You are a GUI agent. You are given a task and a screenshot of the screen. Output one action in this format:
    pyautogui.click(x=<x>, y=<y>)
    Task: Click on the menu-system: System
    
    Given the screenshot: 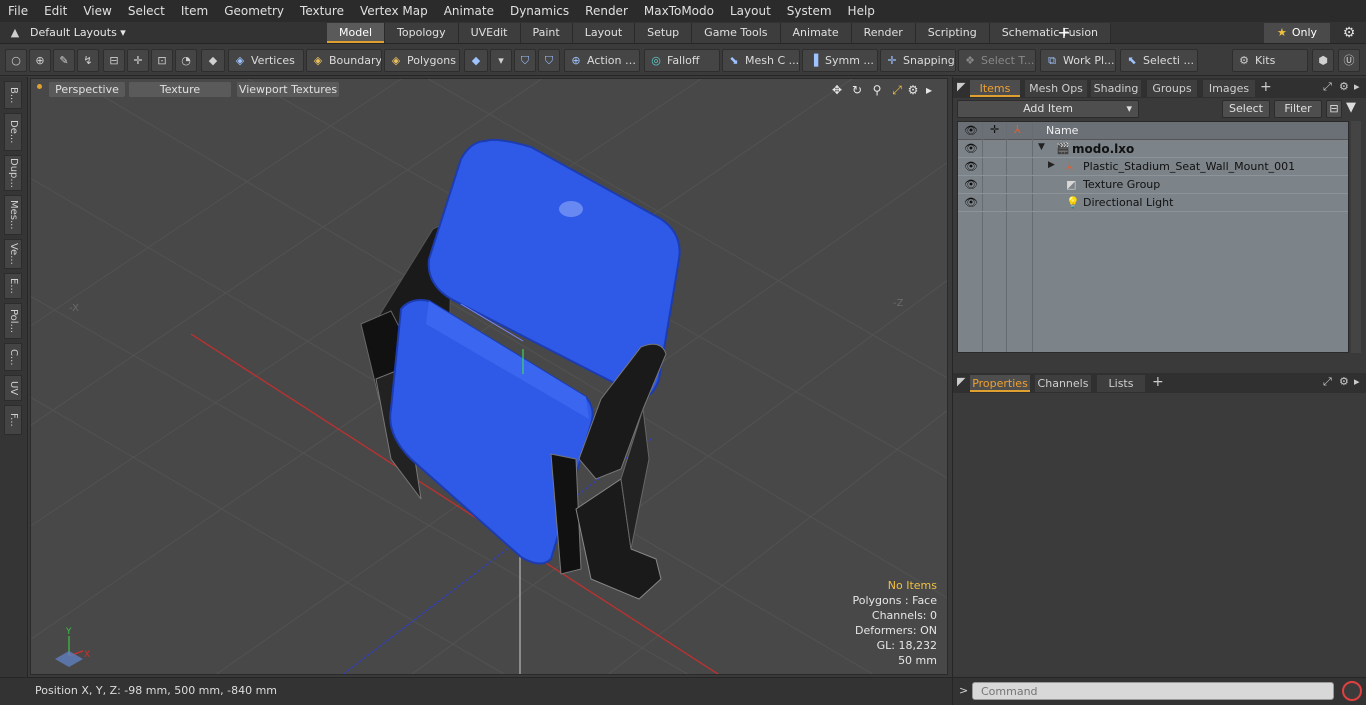 What is the action you would take?
    pyautogui.click(x=809, y=11)
    